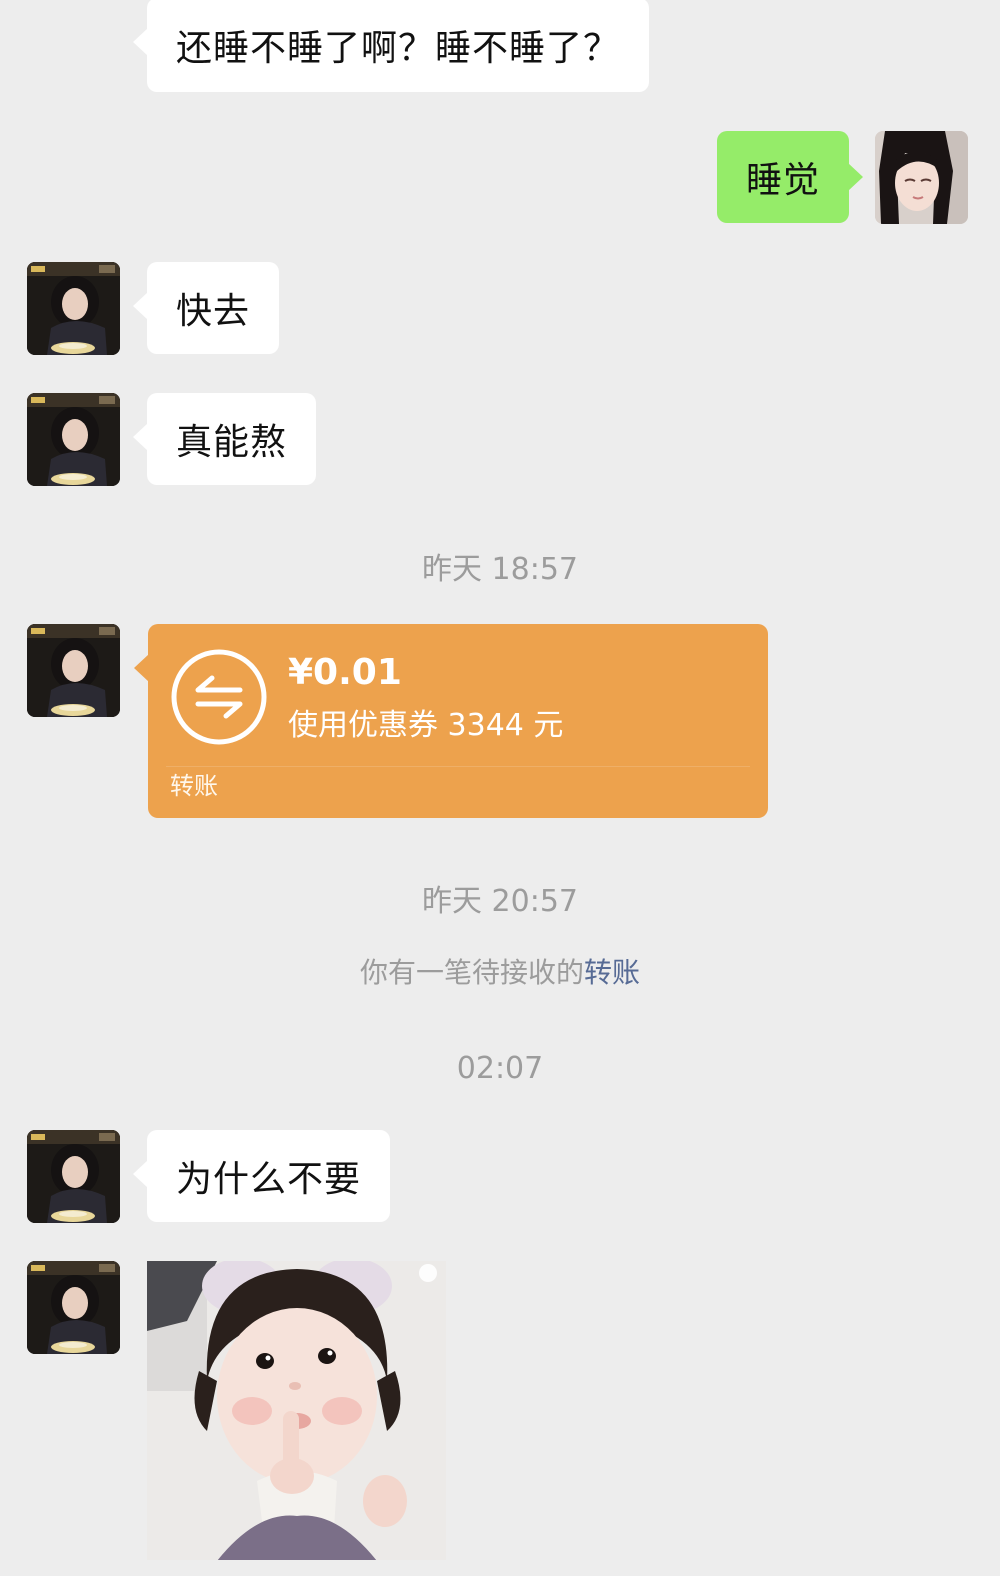  I want to click on message-text: 睡觉, so click(783, 180).